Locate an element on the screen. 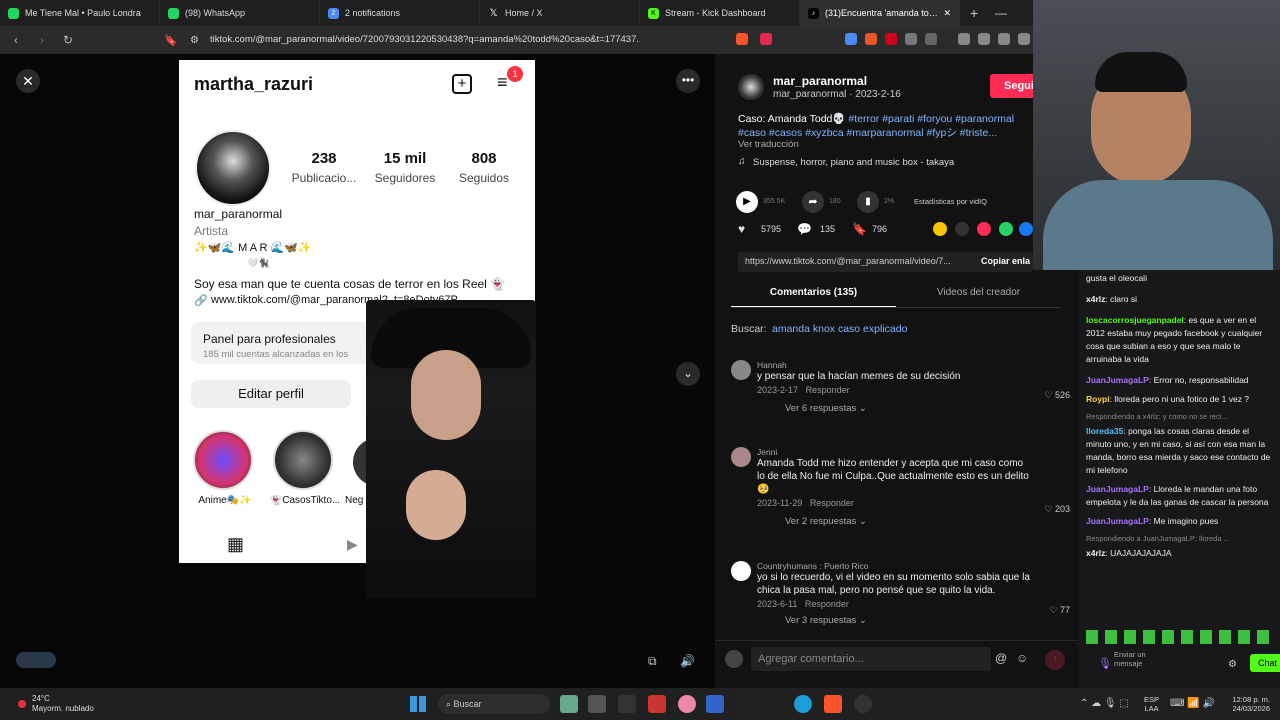  chat-send-button: Chat is located at coordinates (1265, 663).